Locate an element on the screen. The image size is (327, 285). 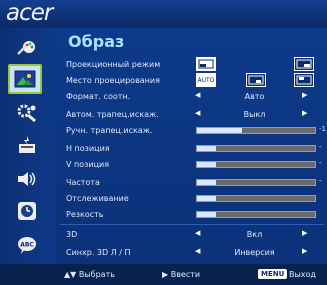
slider-value: -1 is located at coordinates (322, 129).